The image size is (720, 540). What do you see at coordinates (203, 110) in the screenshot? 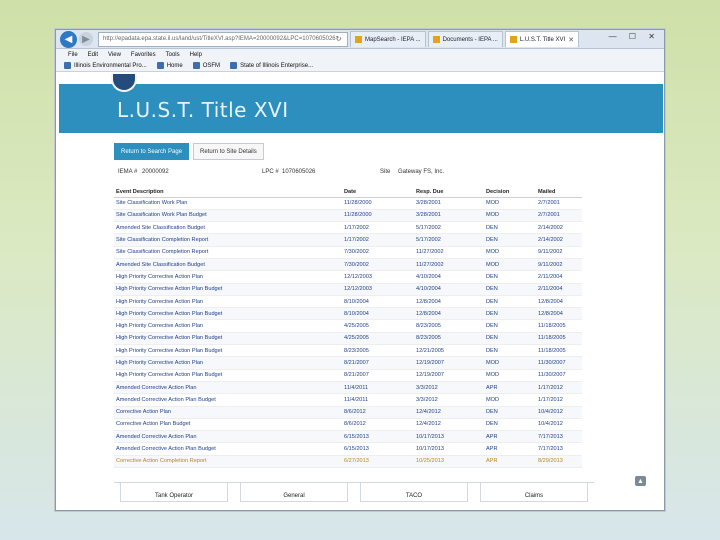
I see `page-title: L.U.S.T. Title XVI` at bounding box center [203, 110].